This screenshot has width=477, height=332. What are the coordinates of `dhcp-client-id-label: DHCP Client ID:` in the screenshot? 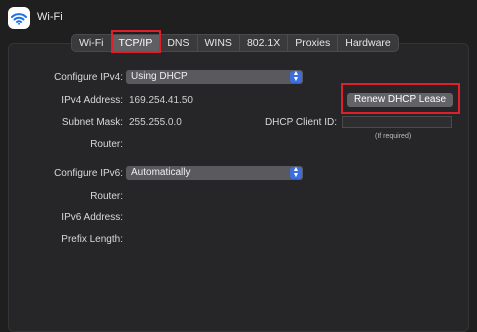 It's located at (300, 122).